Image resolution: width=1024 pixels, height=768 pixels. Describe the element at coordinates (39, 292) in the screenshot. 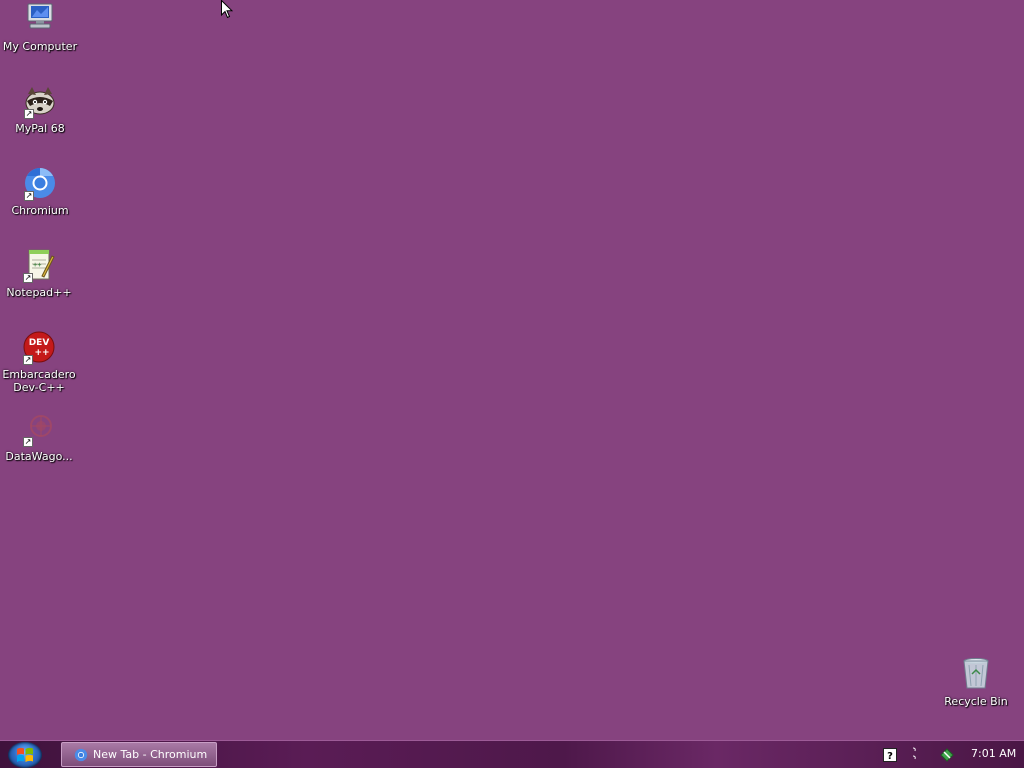

I see `desktop-icon-label: Notepad++` at that location.